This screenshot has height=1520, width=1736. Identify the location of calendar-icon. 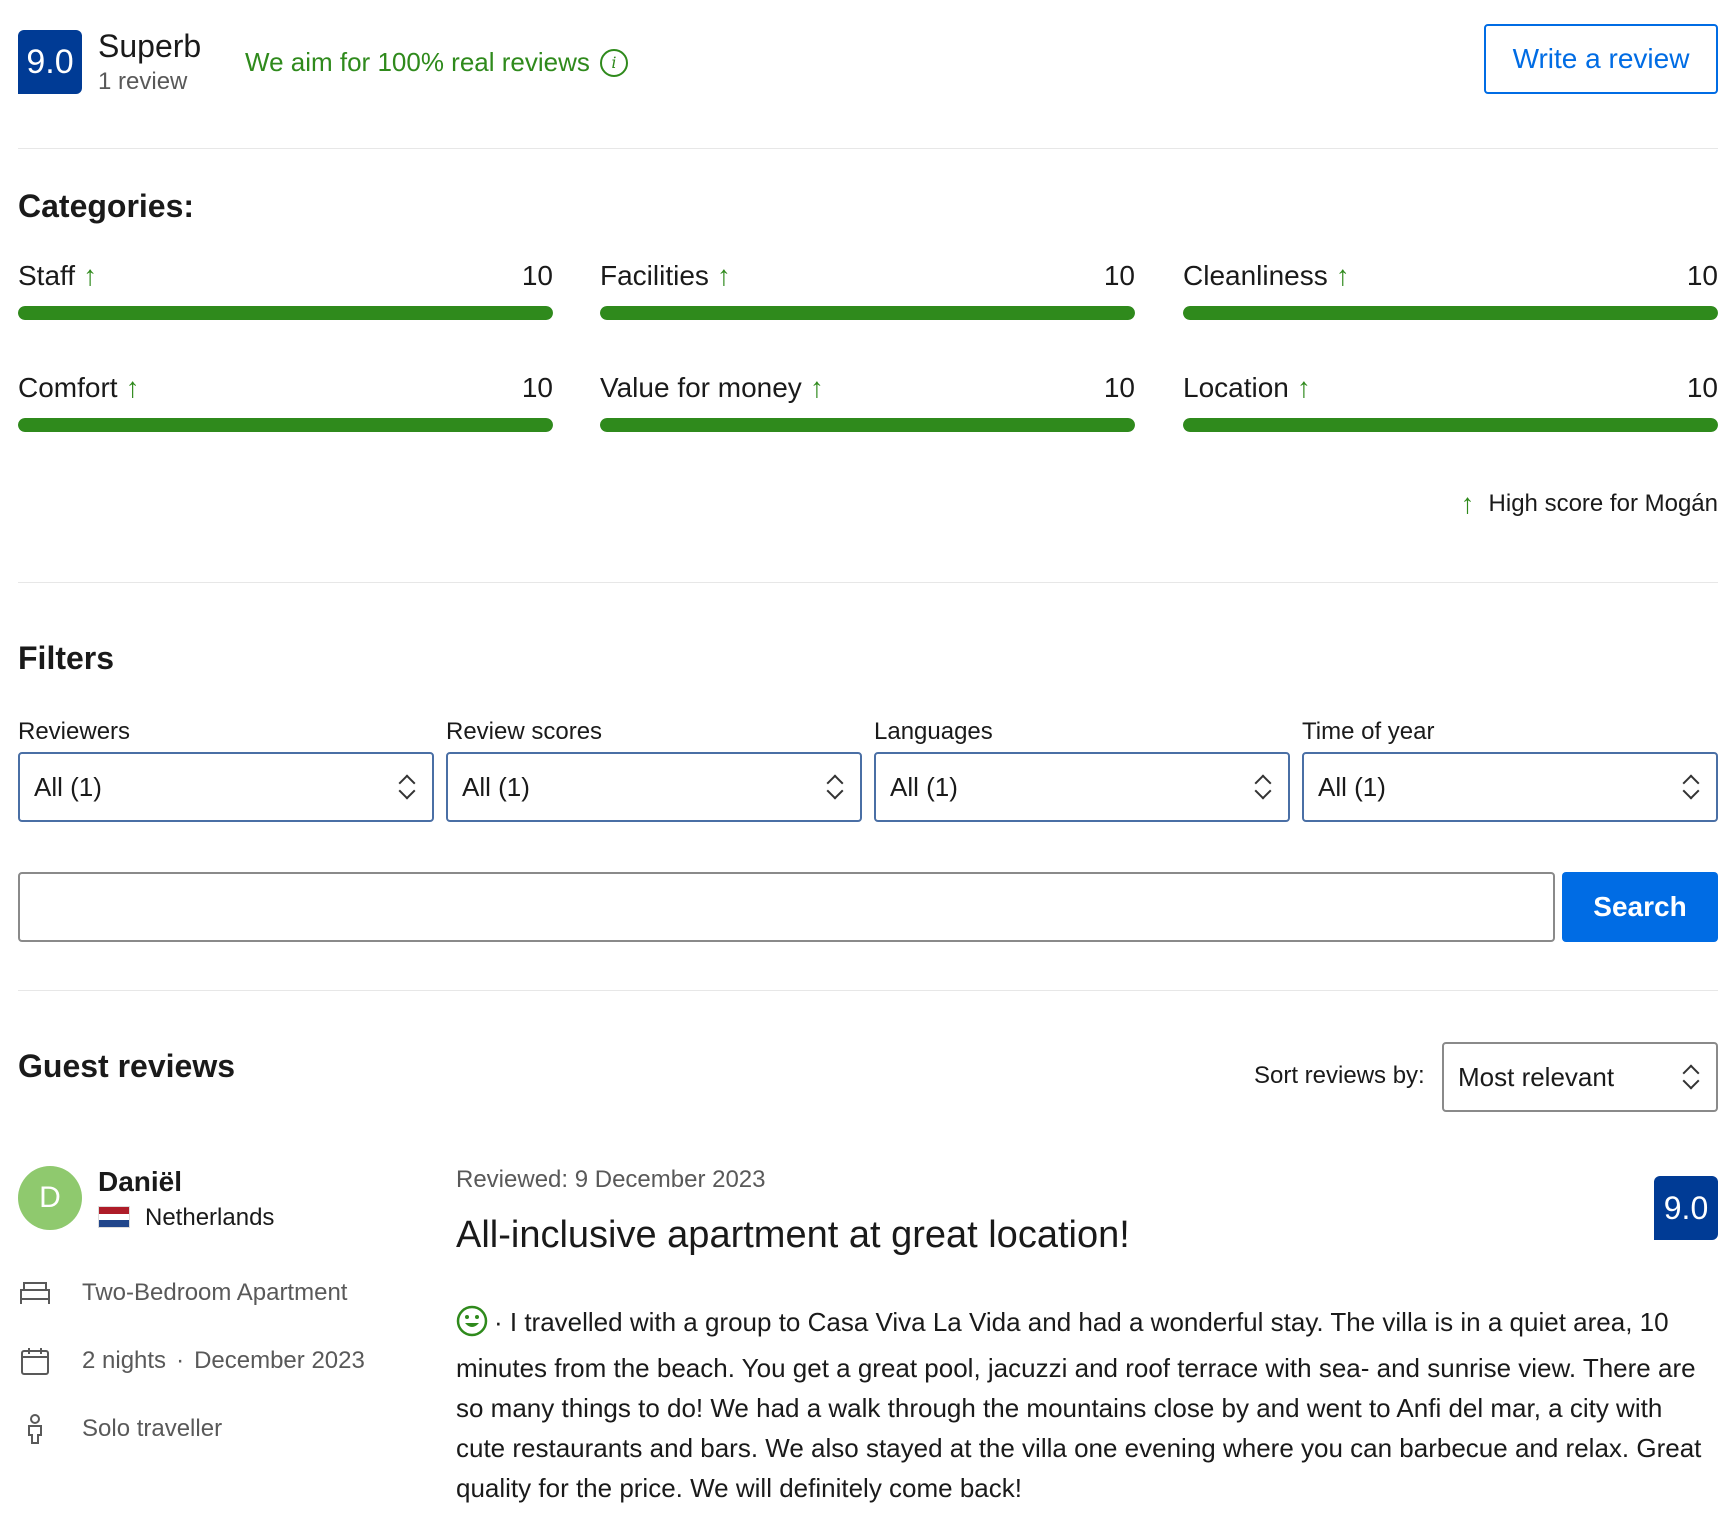
(35, 1361).